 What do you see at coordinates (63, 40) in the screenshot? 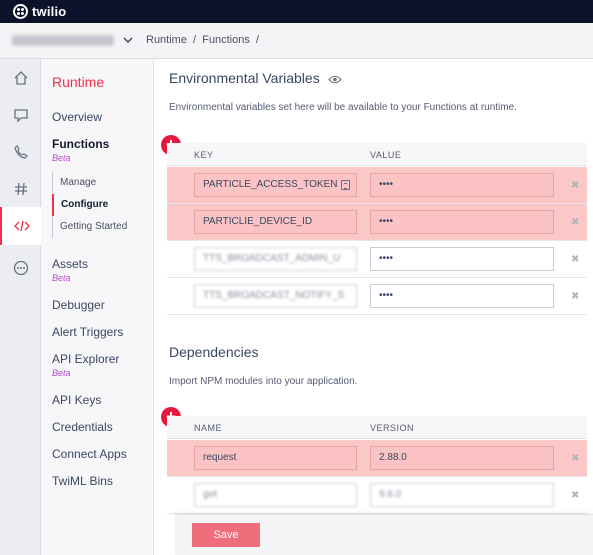
I see `account-name-blurred` at bounding box center [63, 40].